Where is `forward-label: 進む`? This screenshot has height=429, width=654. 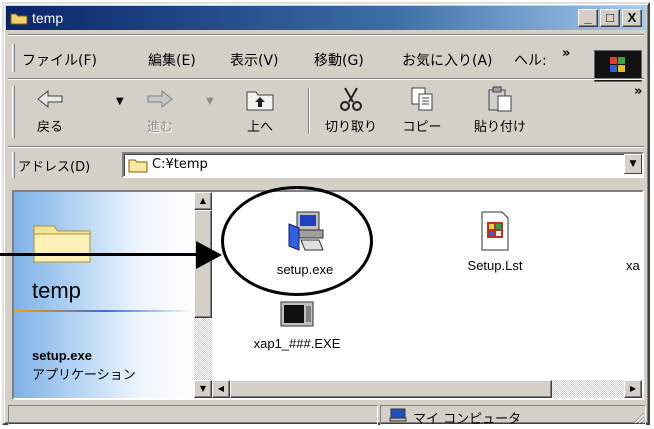 forward-label: 進む is located at coordinates (159, 127).